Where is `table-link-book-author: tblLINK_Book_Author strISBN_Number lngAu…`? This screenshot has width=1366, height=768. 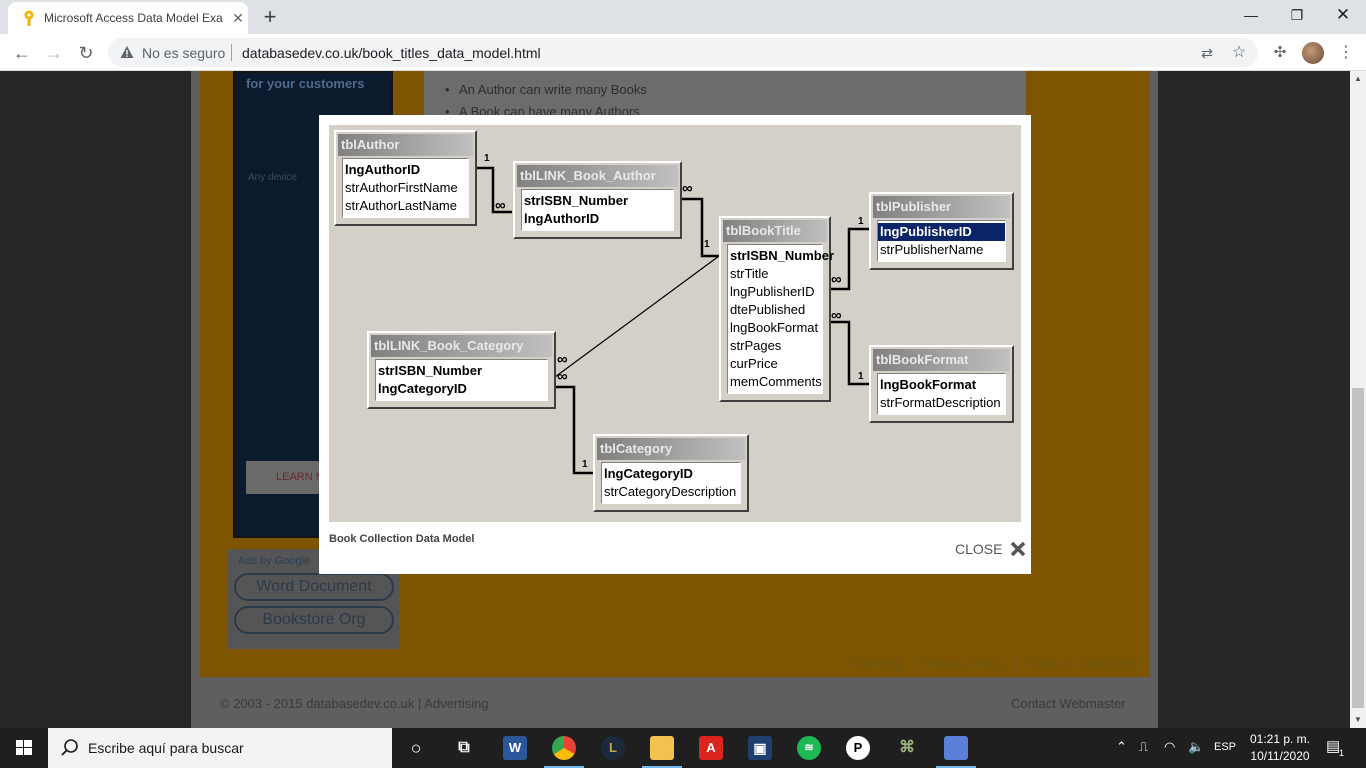 table-link-book-author: tblLINK_Book_Author strISBN_Number lngAu… is located at coordinates (597, 200).